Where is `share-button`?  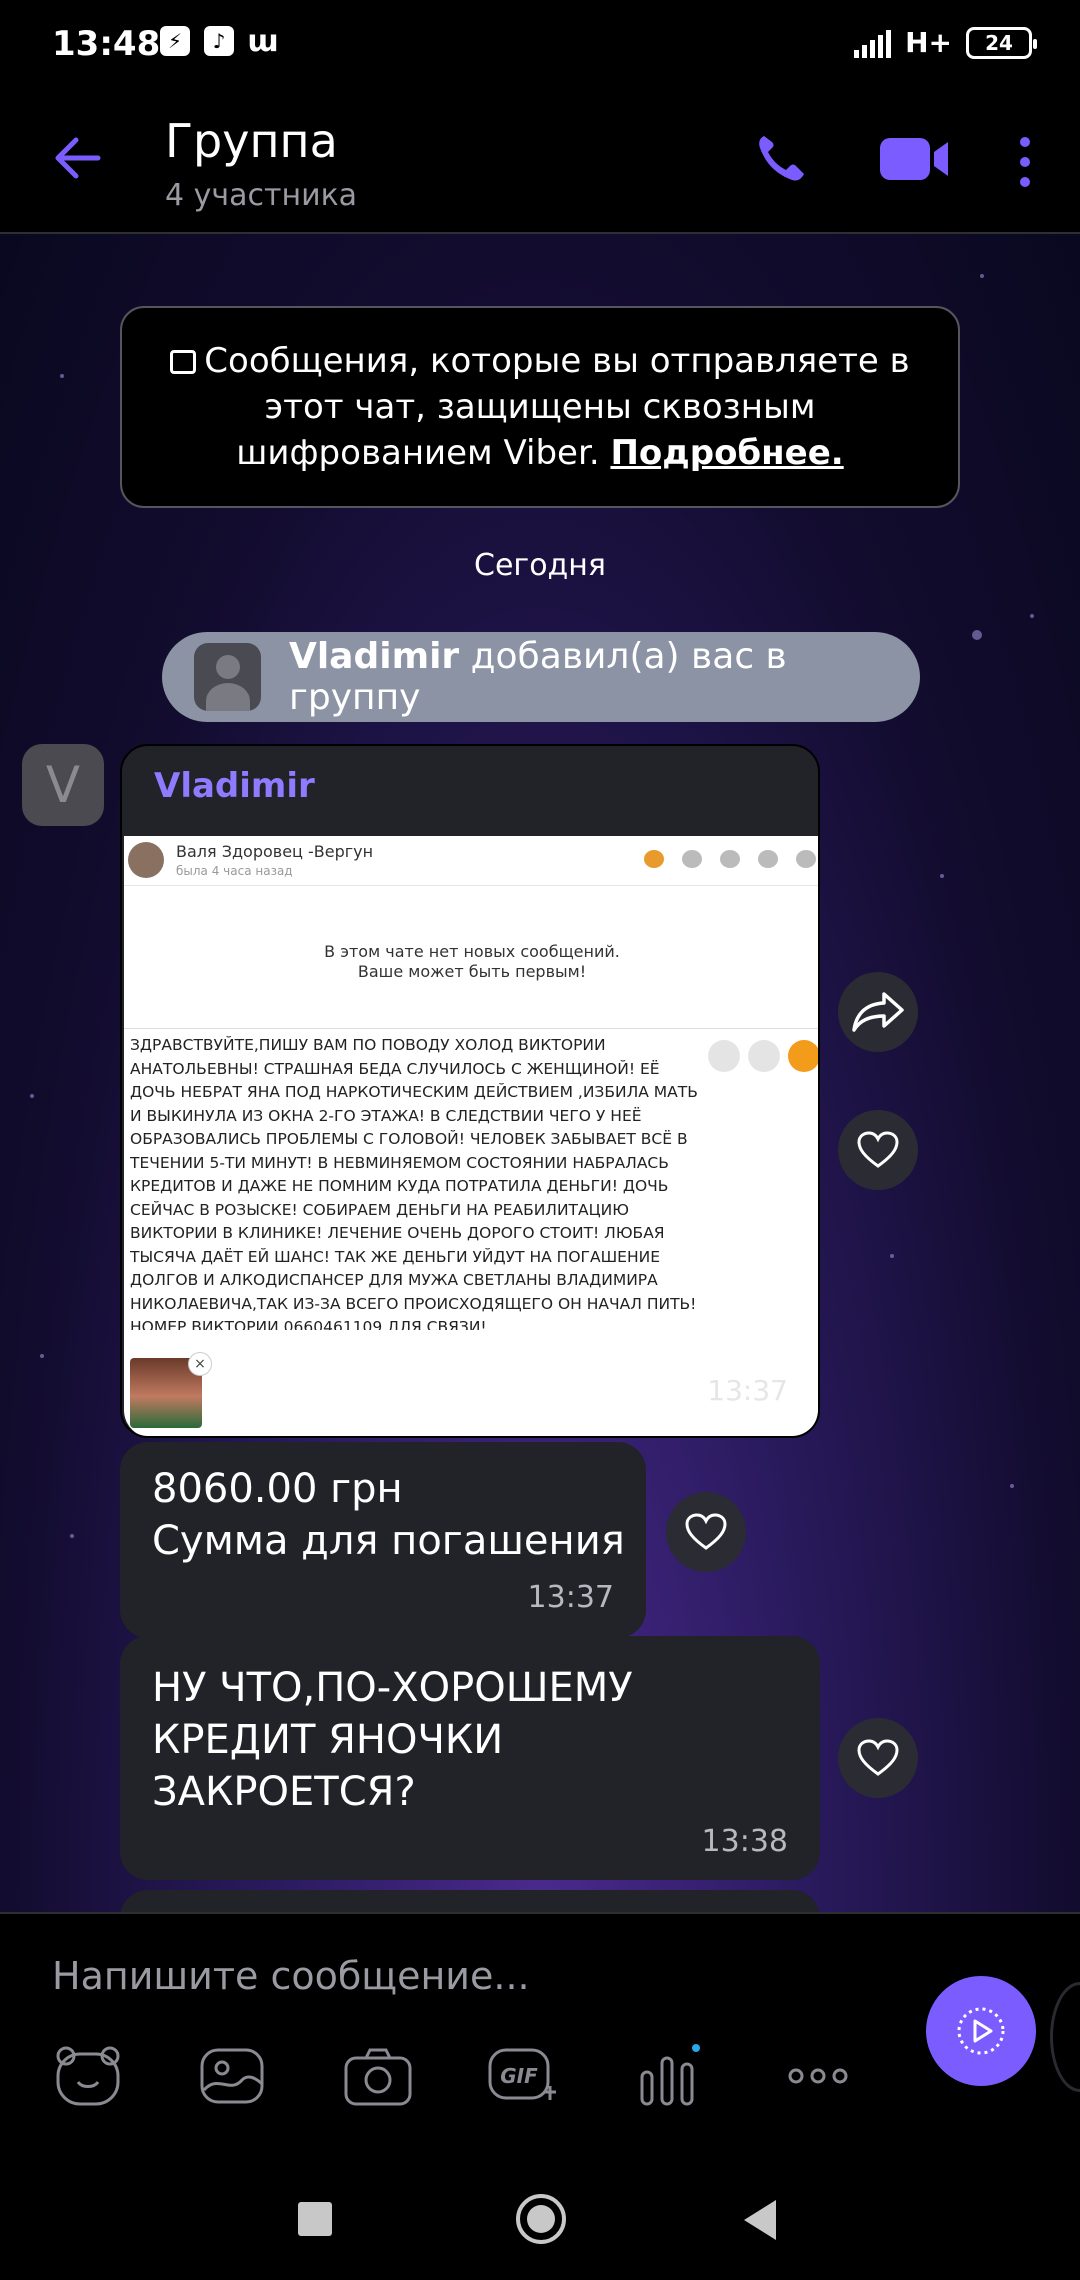
share-button is located at coordinates (878, 1012).